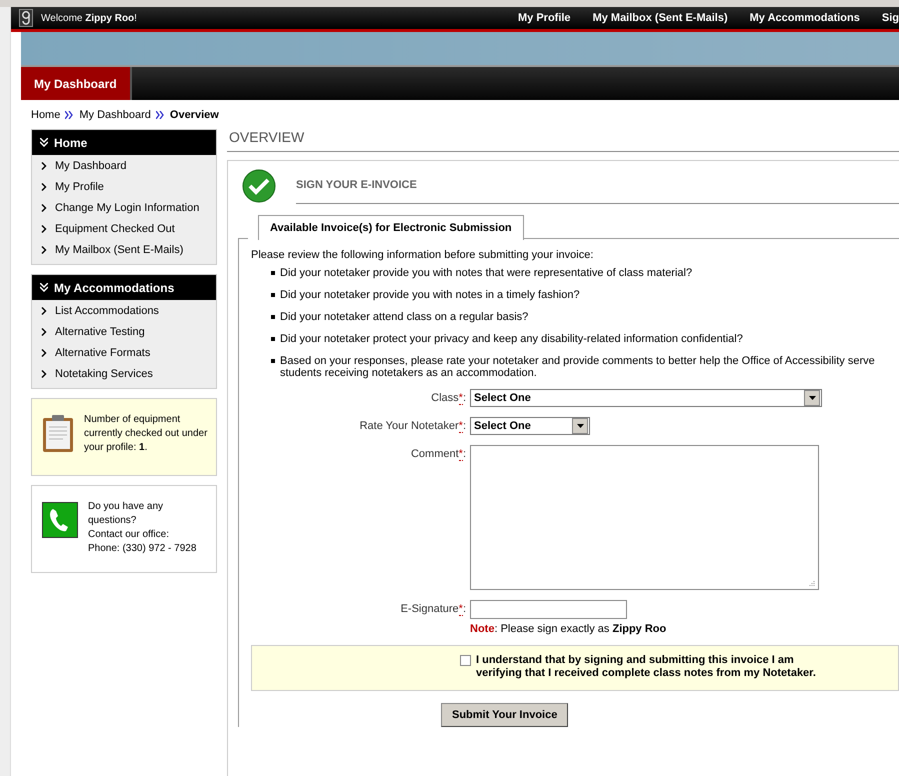 The image size is (899, 776). Describe the element at coordinates (805, 18) in the screenshot. I see `top-nav-link: My Accommodations` at that location.